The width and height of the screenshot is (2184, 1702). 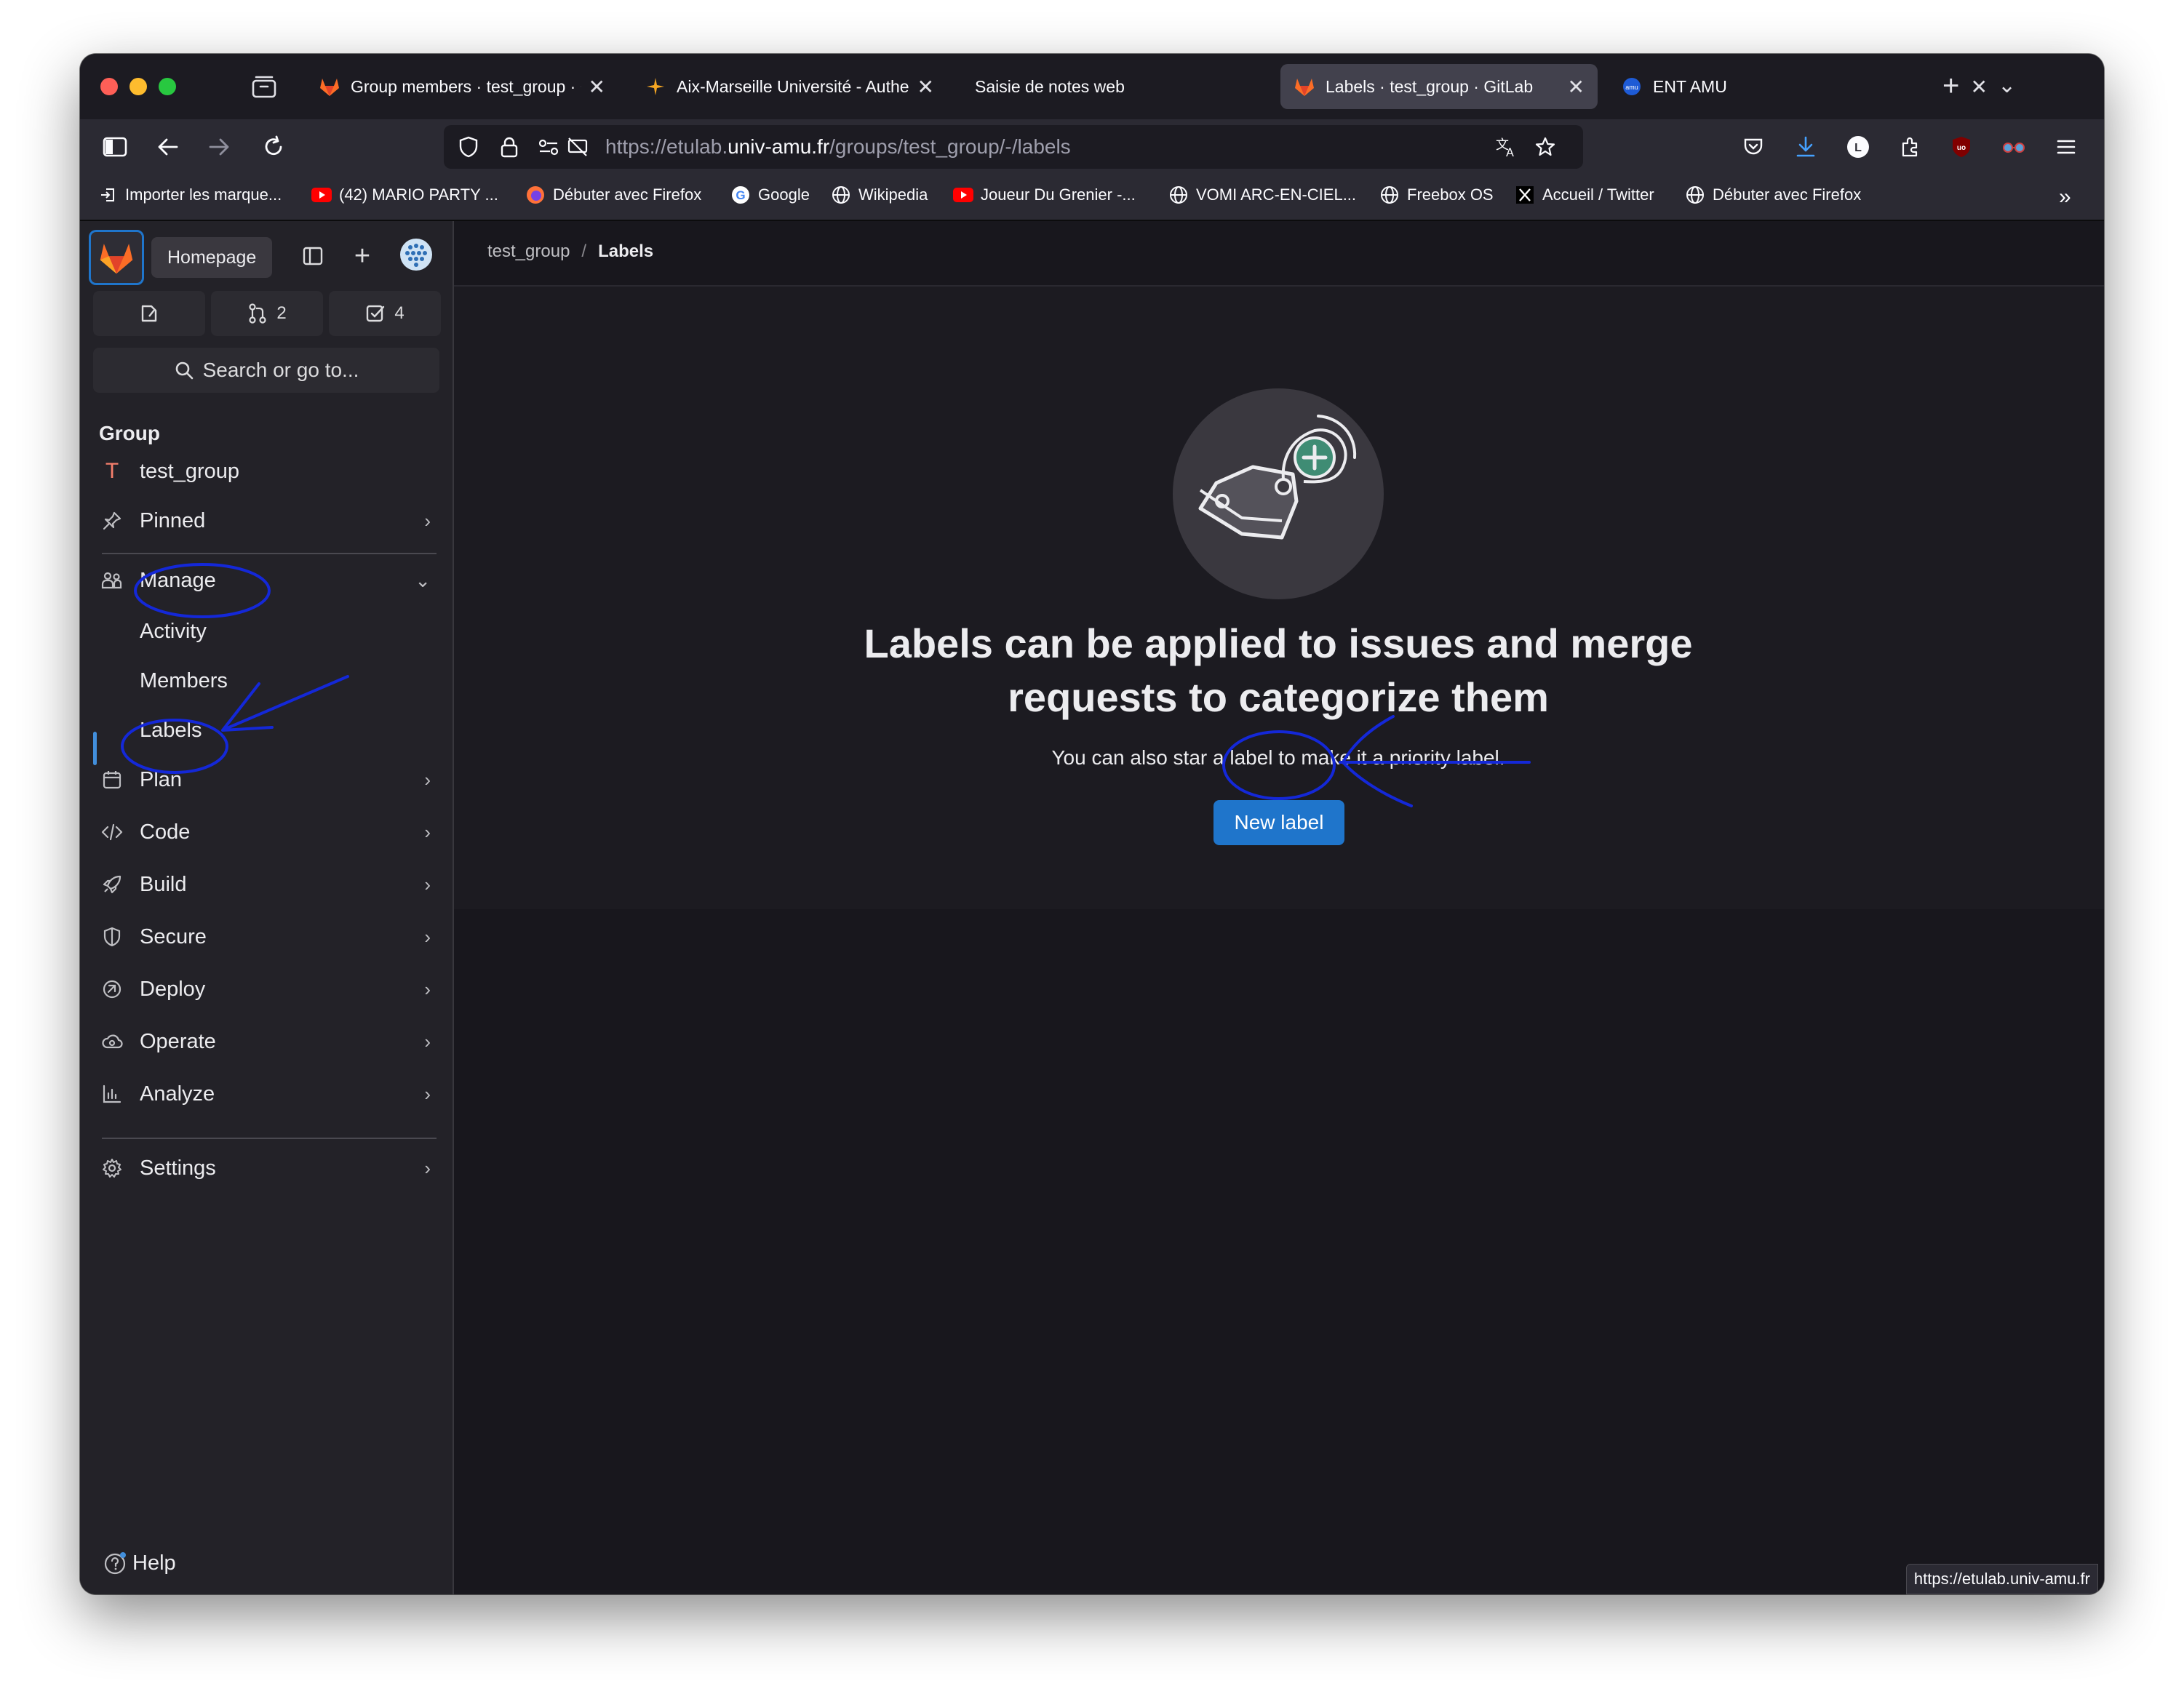 What do you see at coordinates (167, 146) in the screenshot?
I see `back-arrow-icon` at bounding box center [167, 146].